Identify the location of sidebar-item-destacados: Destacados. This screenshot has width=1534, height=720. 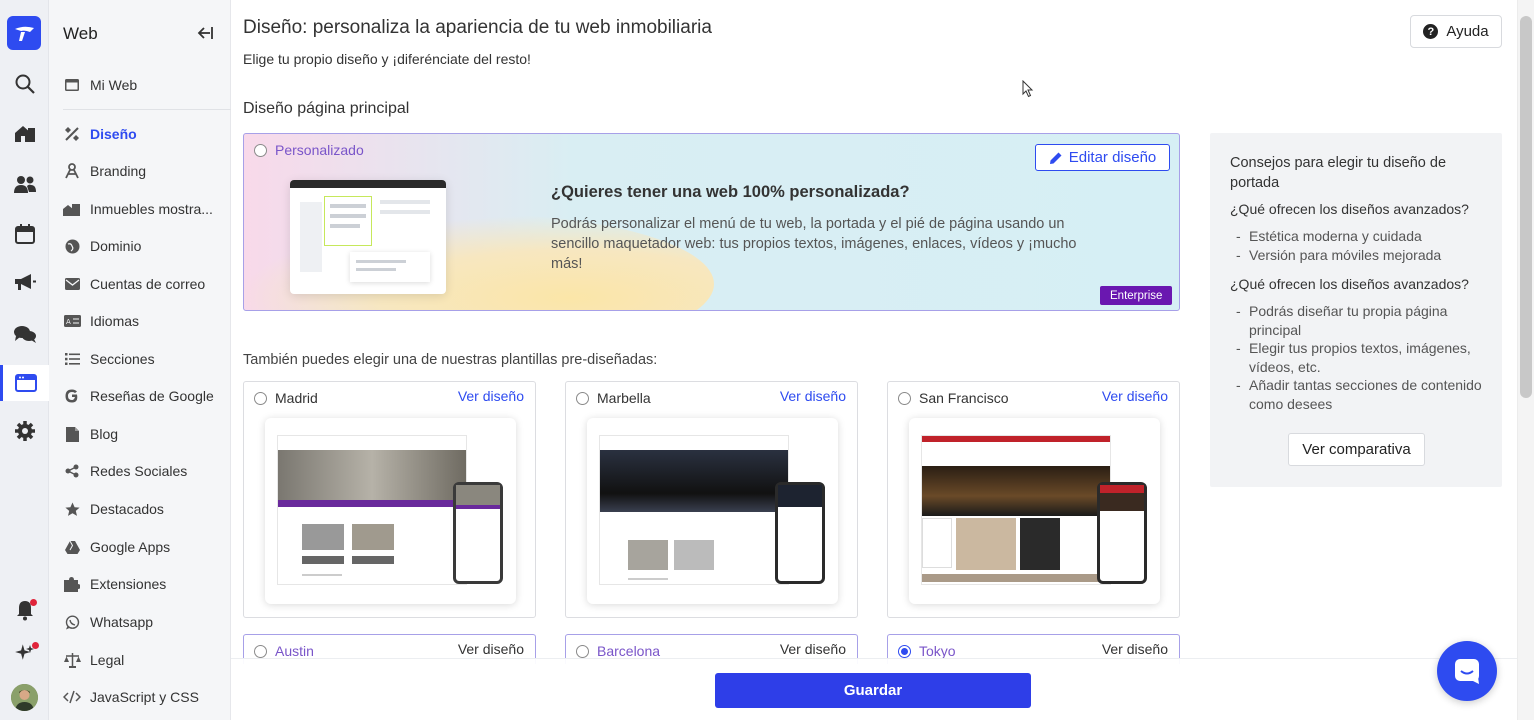
(146, 509).